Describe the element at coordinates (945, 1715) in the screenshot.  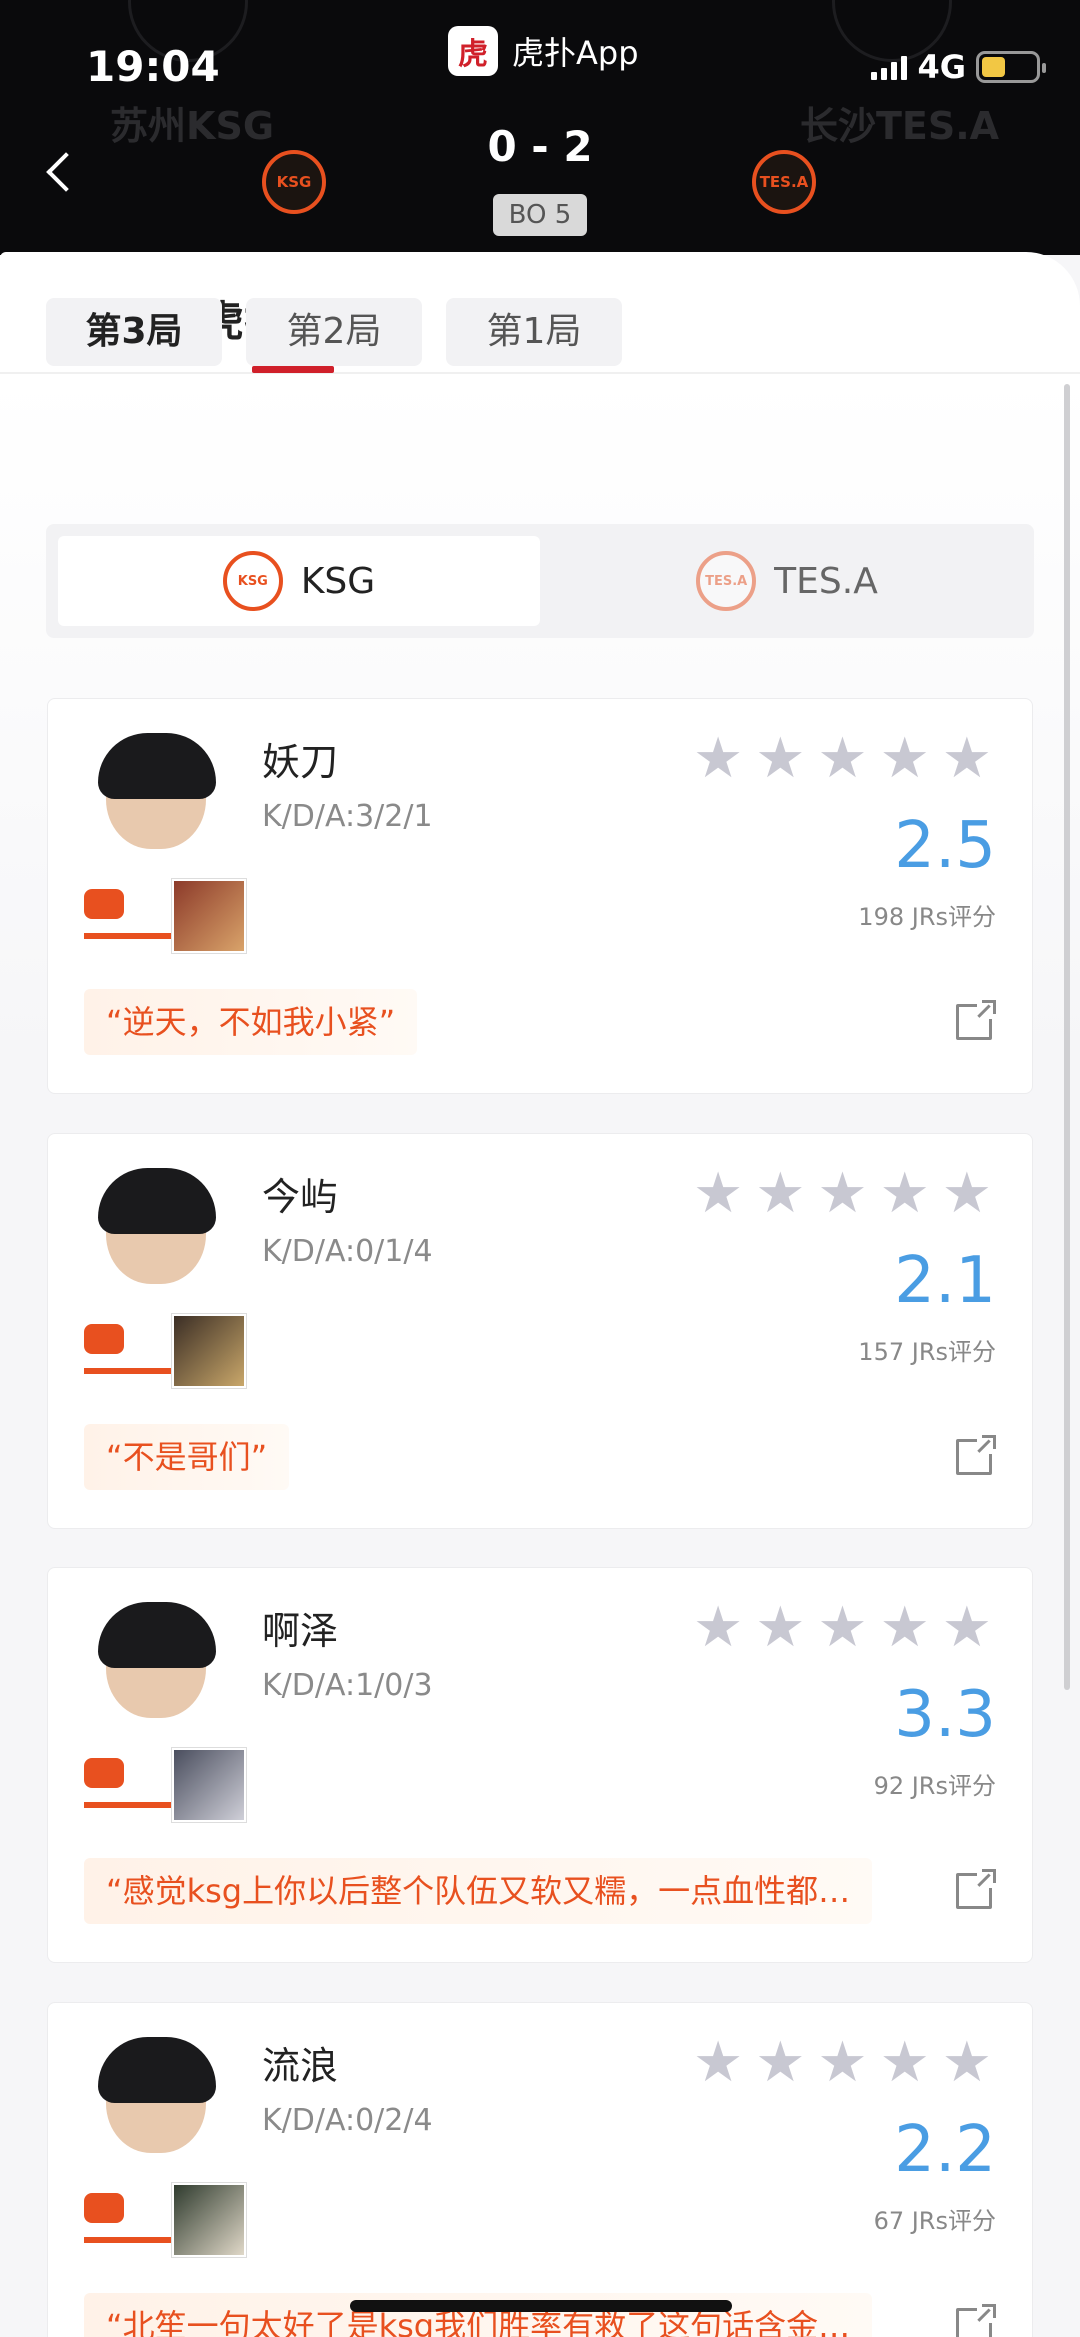
I see `average-rating: 3.3` at that location.